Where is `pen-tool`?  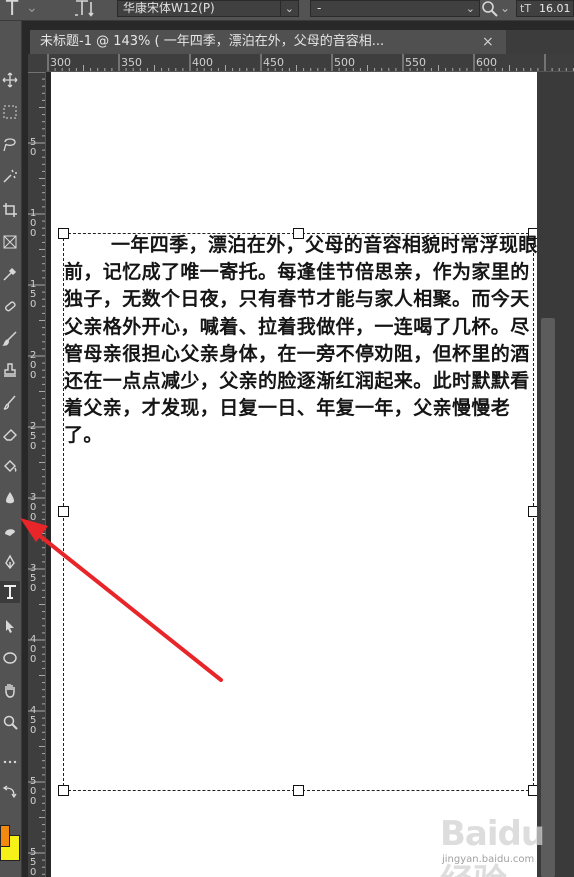 pen-tool is located at coordinates (10, 562).